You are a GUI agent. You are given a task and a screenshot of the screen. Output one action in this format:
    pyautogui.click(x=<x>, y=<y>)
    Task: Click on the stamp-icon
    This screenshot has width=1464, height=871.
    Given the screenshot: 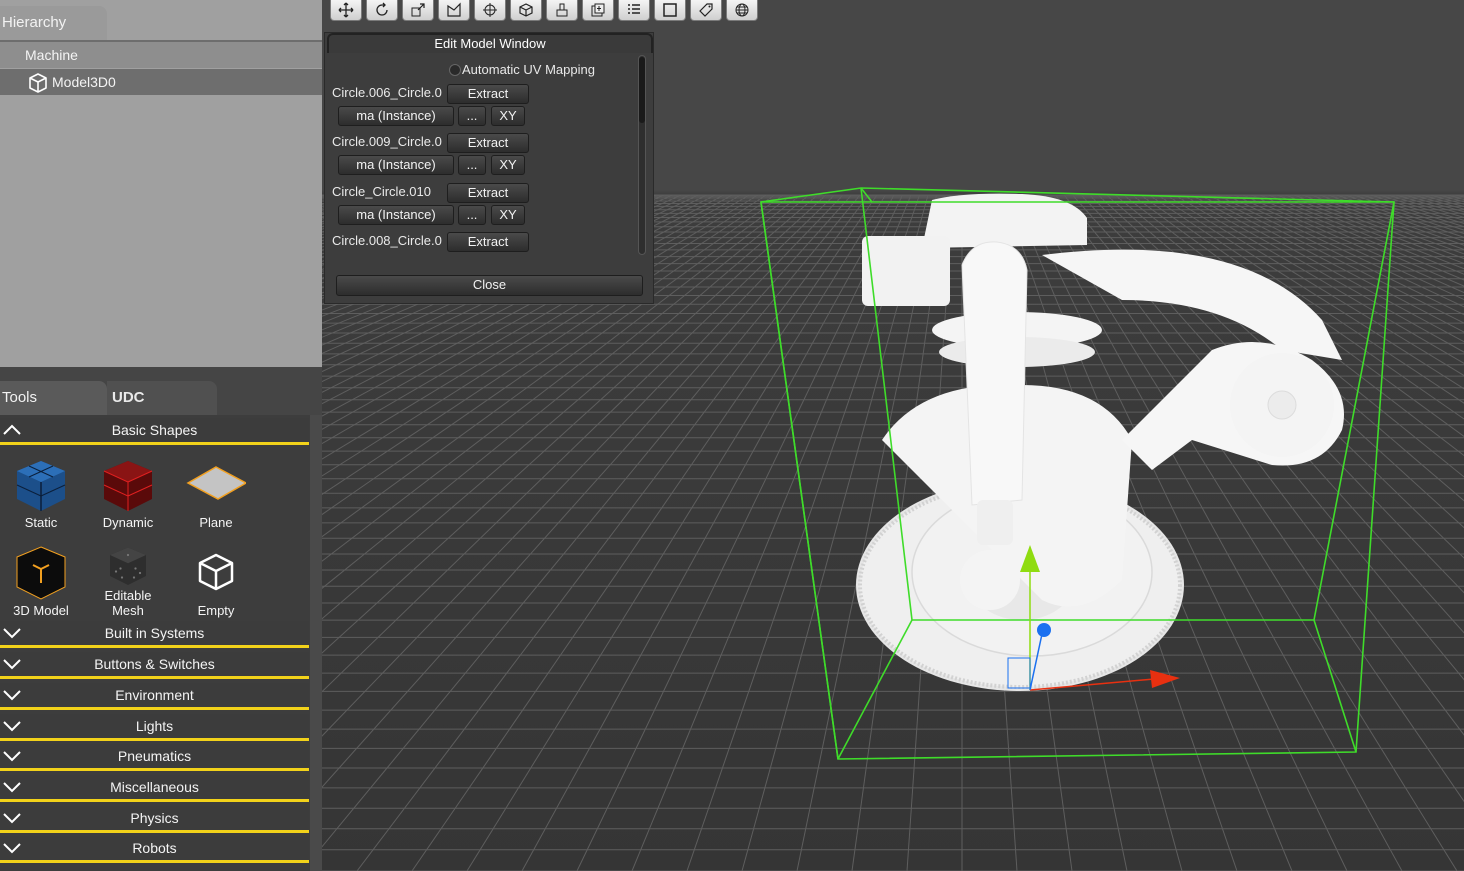 What is the action you would take?
    pyautogui.click(x=562, y=10)
    